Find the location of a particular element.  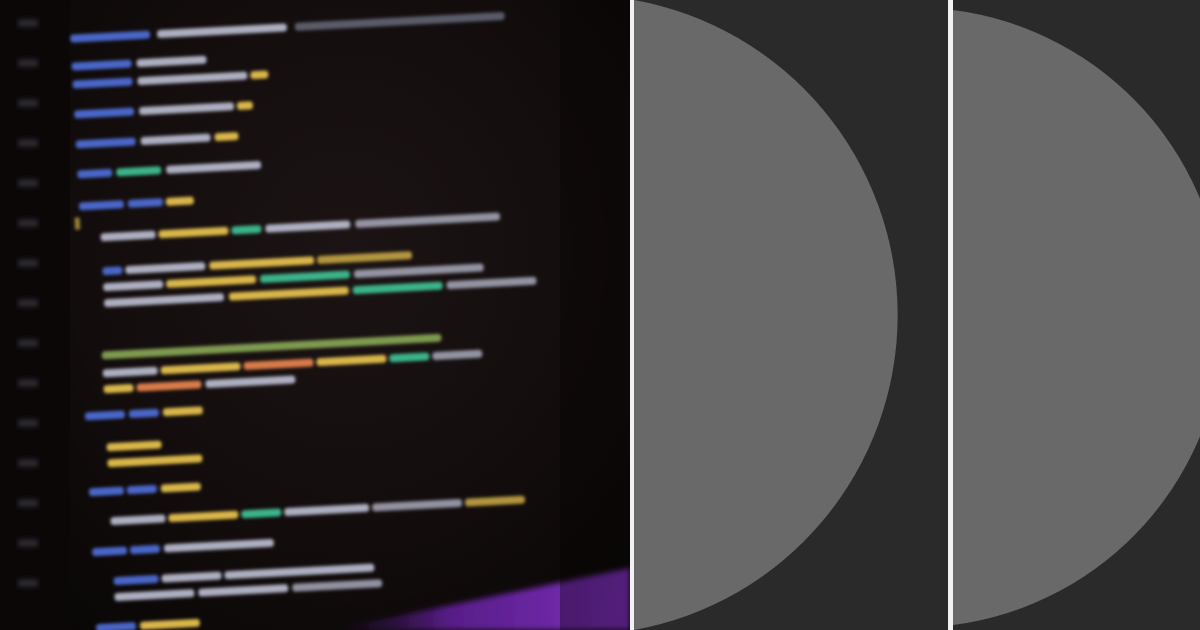

edge-vignette is located at coordinates (595, 315).